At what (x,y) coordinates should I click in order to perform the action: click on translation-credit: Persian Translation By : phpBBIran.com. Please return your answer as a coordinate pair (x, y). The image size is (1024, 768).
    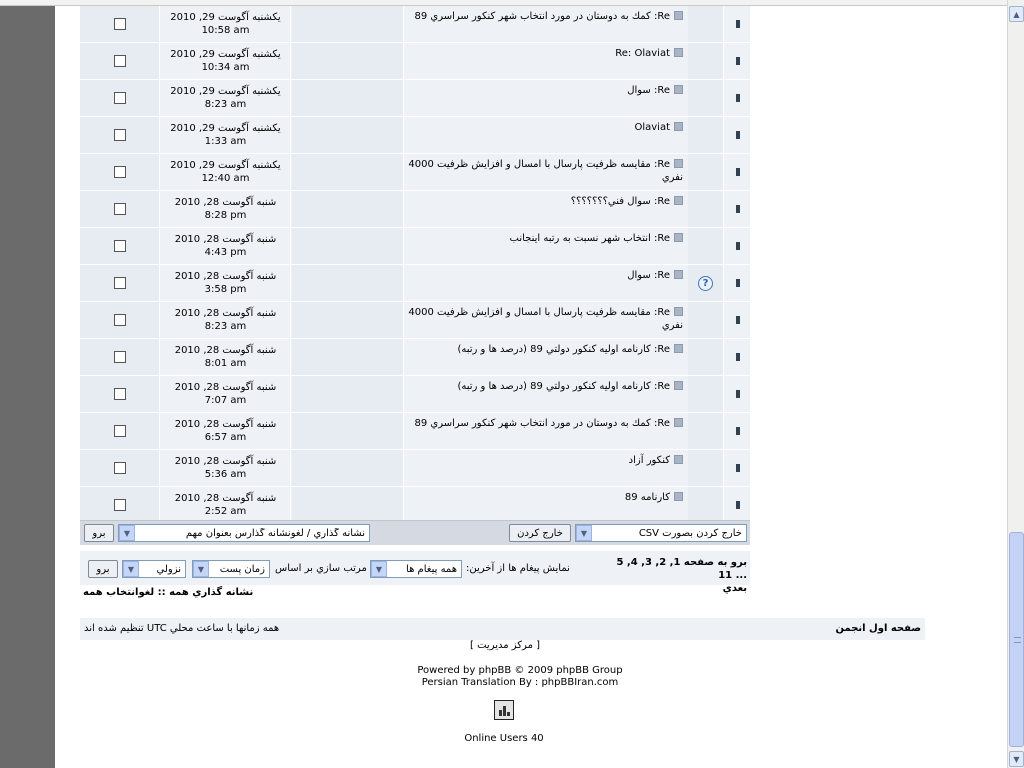
    Looking at the image, I should click on (520, 683).